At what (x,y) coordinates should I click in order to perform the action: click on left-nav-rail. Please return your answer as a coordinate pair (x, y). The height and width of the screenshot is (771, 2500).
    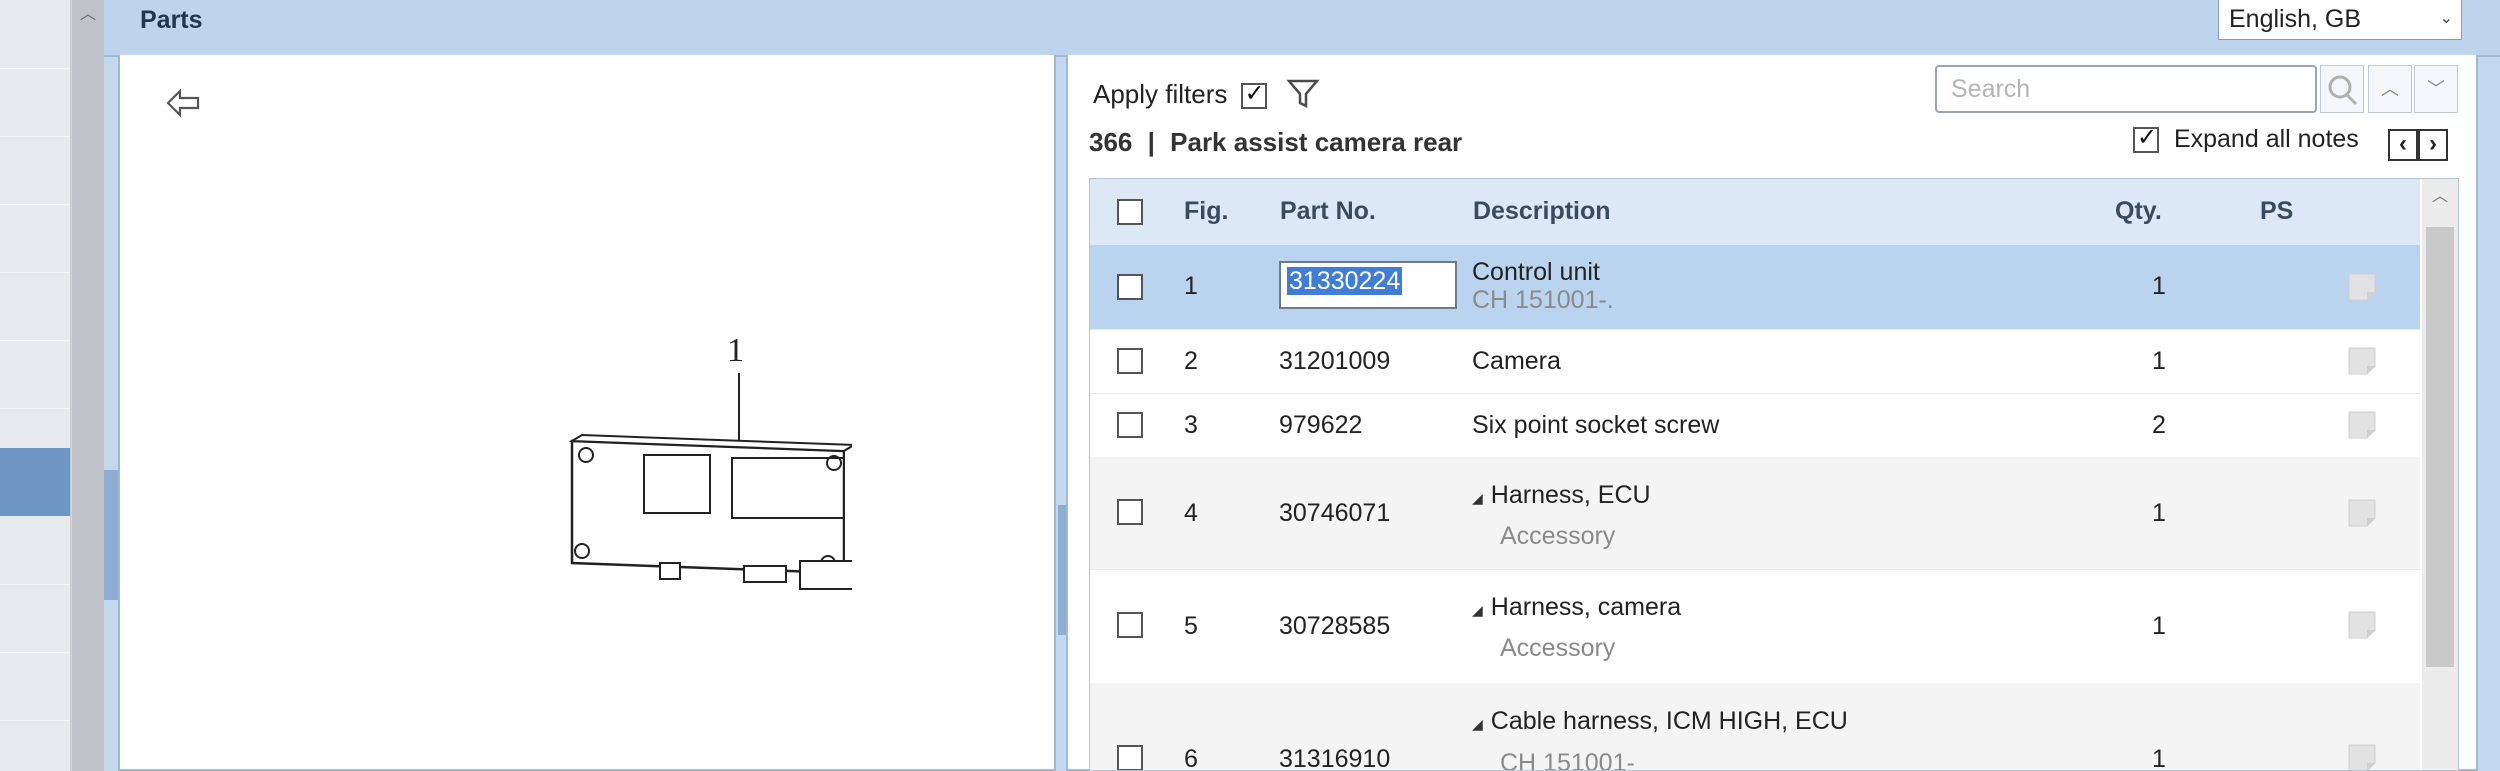
    Looking at the image, I should click on (35, 385).